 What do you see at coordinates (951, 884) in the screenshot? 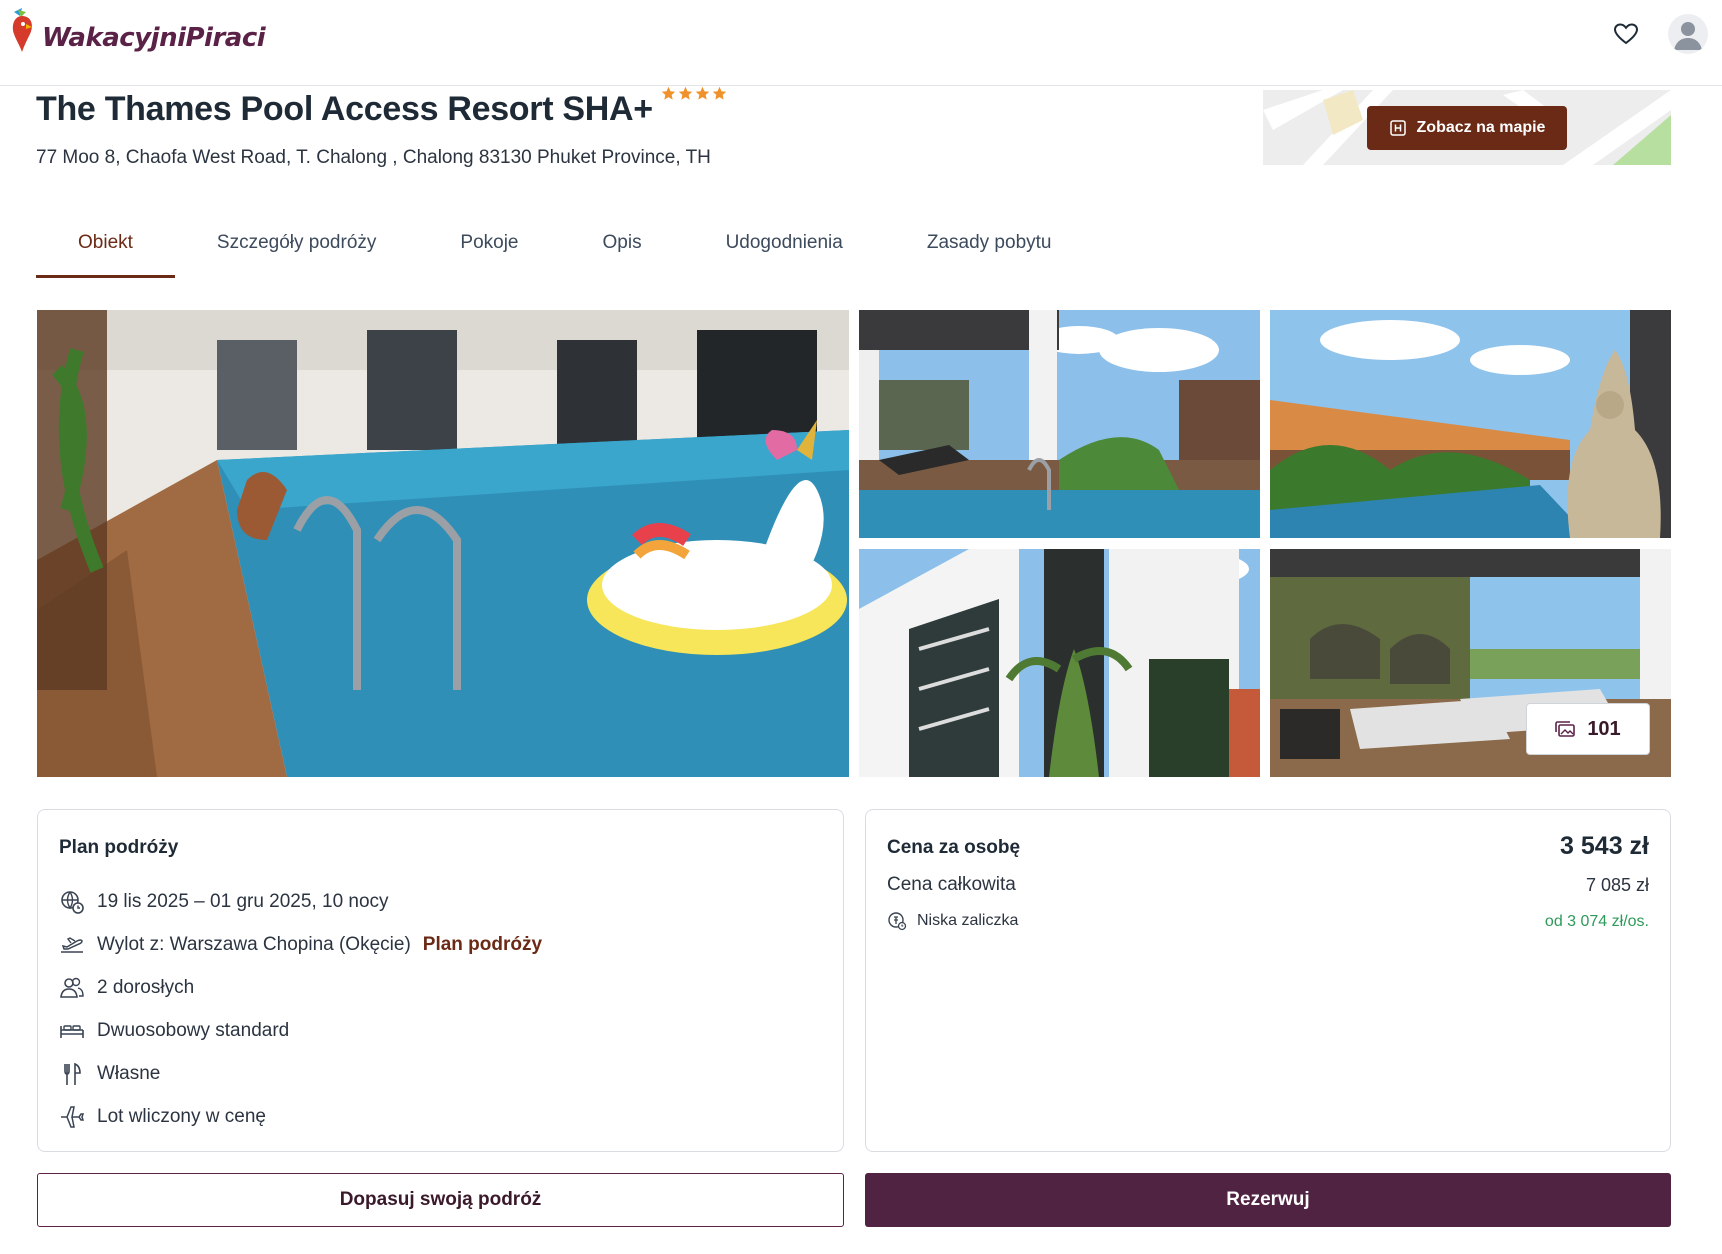
I see `price-total-label: Cena całkowita` at bounding box center [951, 884].